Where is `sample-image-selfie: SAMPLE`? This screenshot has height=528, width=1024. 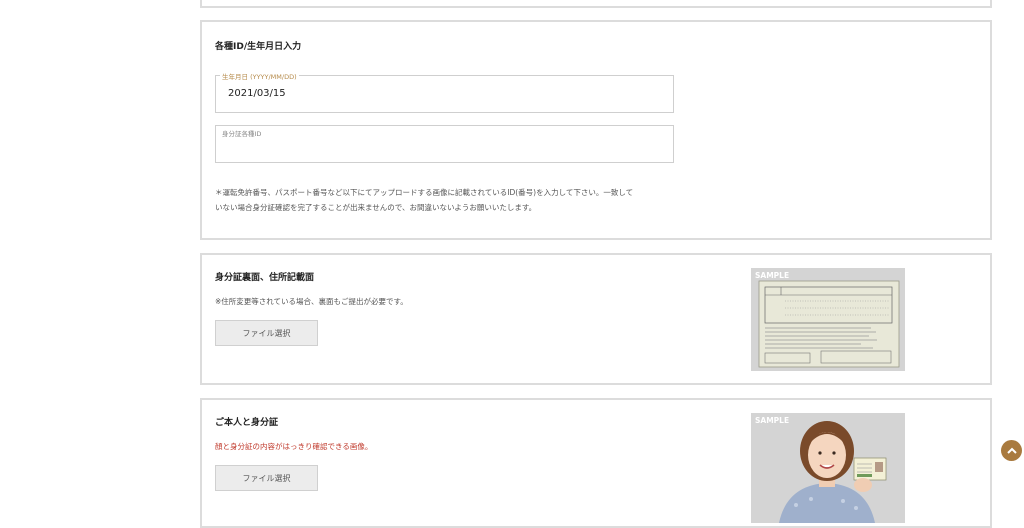
sample-image-selfie: SAMPLE is located at coordinates (828, 468).